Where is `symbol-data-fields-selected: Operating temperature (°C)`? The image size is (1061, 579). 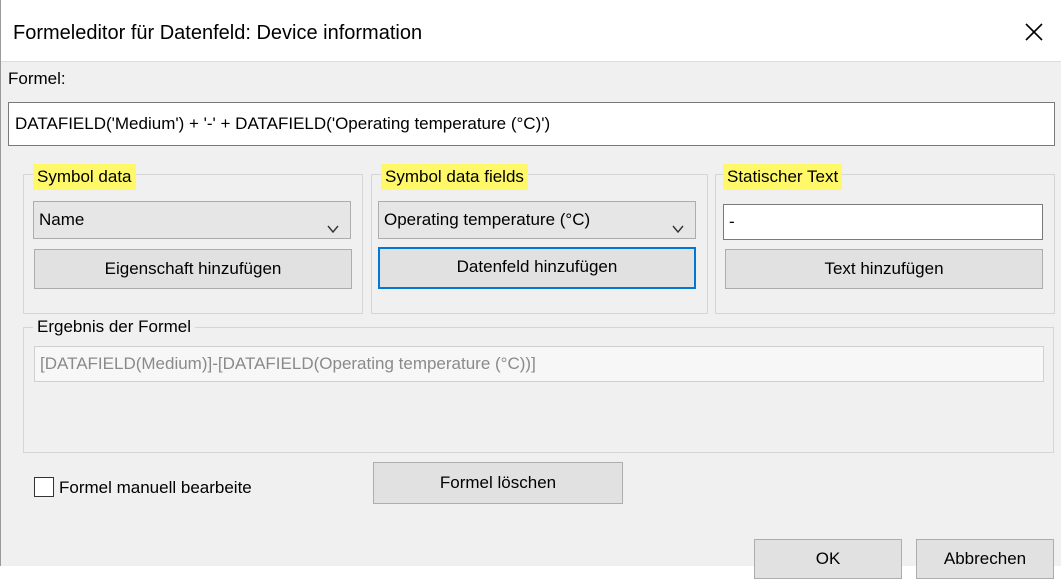 symbol-data-fields-selected: Operating temperature (°C) is located at coordinates (487, 219).